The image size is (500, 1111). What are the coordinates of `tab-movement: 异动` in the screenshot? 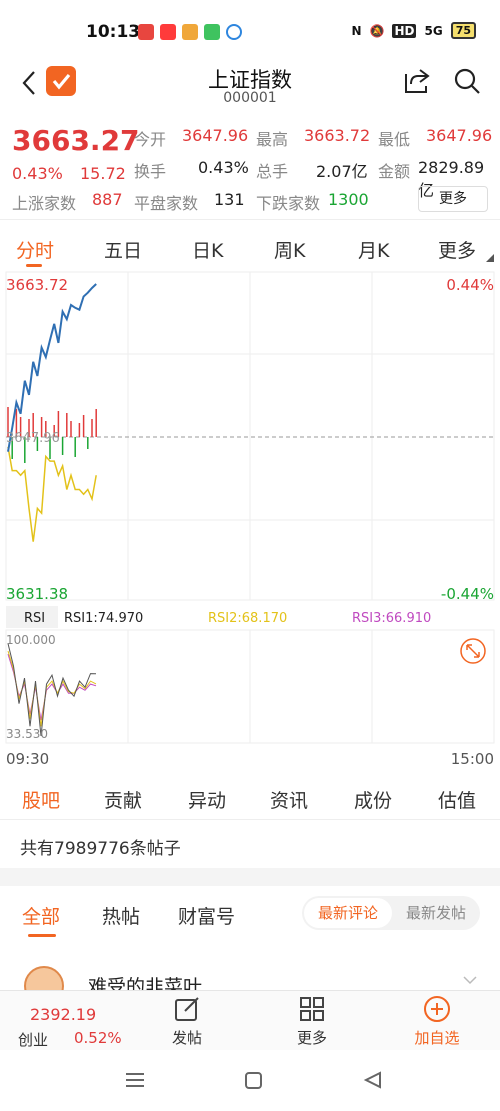 It's located at (207, 799).